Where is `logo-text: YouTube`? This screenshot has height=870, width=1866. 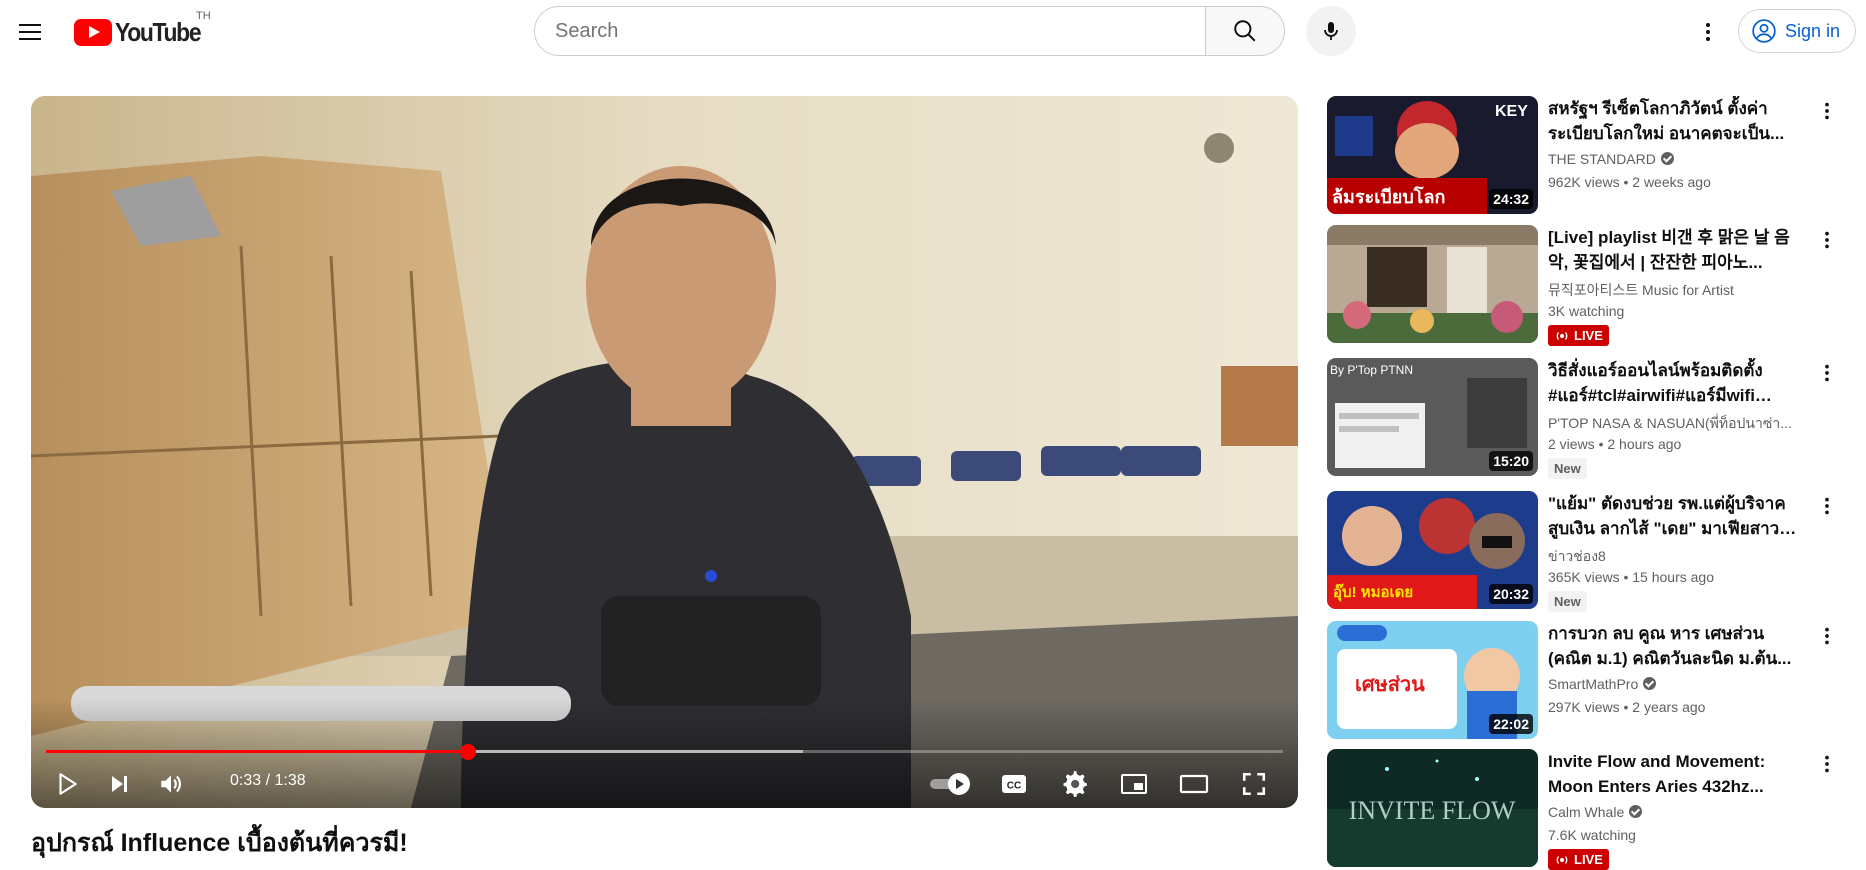 logo-text: YouTube is located at coordinates (158, 31).